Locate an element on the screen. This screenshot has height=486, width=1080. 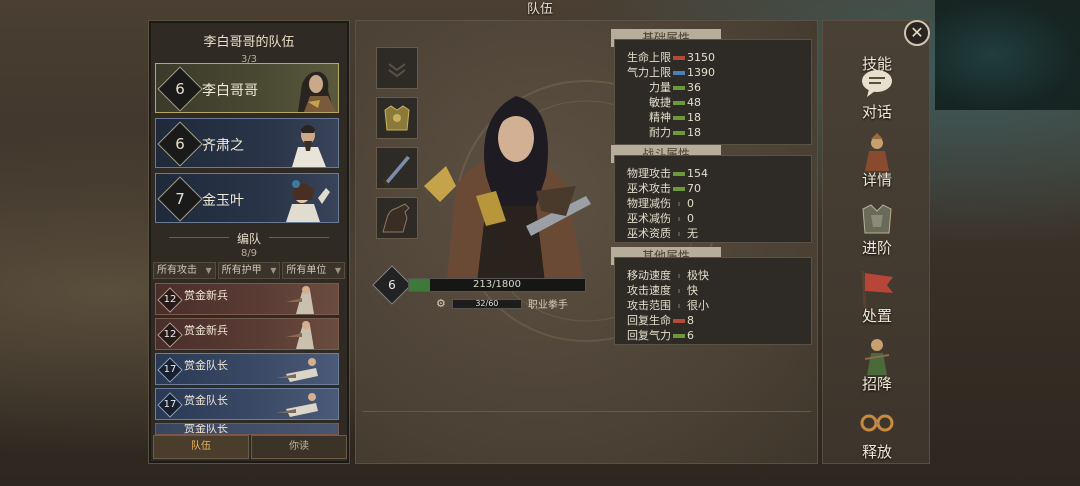
hp-bar: 213/1800 is located at coordinates (497, 285).